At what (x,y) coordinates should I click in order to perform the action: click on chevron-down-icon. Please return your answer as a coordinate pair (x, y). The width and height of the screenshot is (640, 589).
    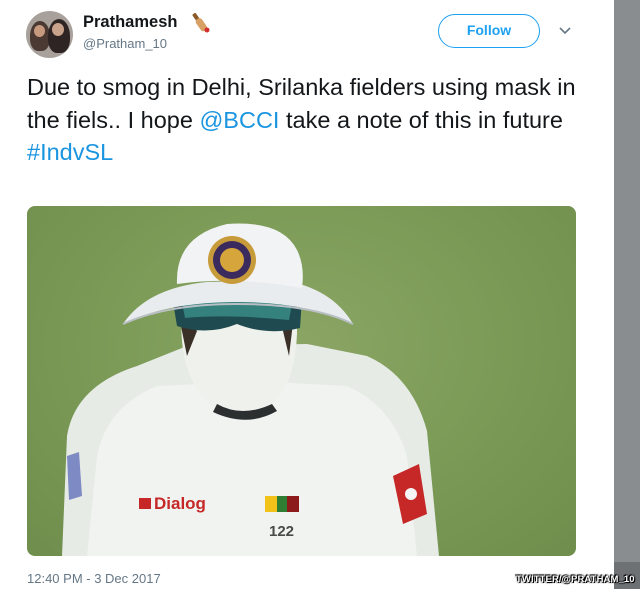
    Looking at the image, I should click on (565, 31).